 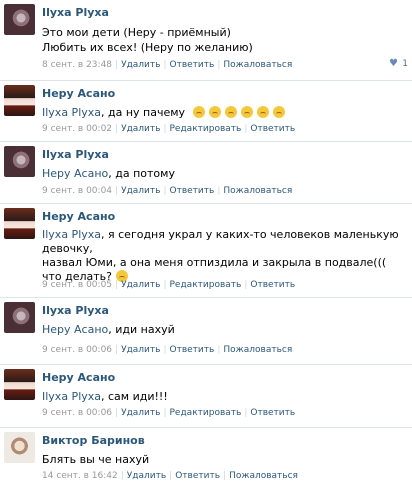 What do you see at coordinates (141, 329) in the screenshot?
I see `comment-text-content: , иди нахуй` at bounding box center [141, 329].